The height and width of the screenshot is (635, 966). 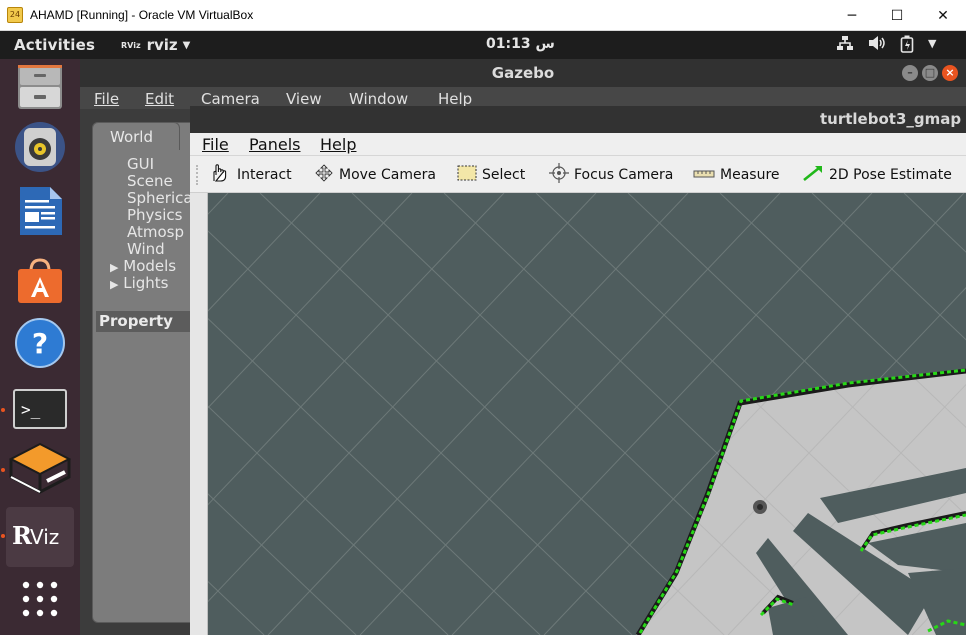 What do you see at coordinates (198, 175) in the screenshot?
I see `toolbar-grip` at bounding box center [198, 175].